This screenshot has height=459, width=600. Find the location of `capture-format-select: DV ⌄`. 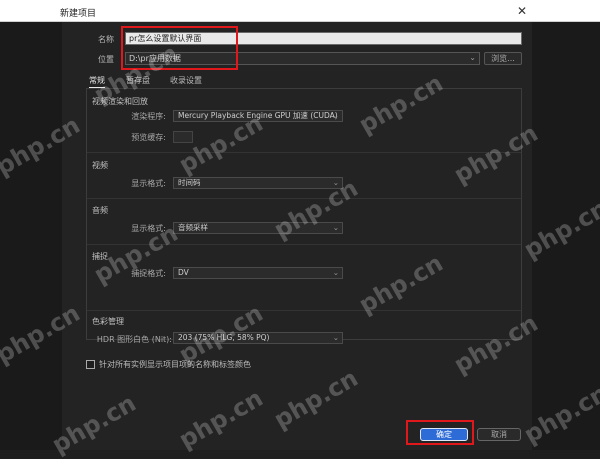

capture-format-select: DV ⌄ is located at coordinates (258, 273).